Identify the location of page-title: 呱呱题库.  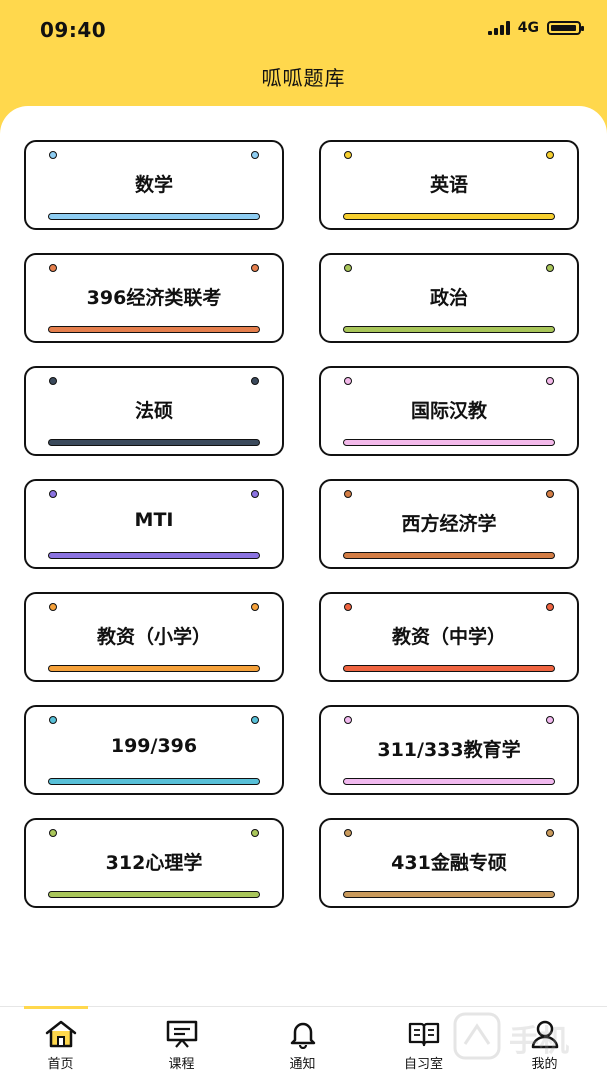
(303, 78).